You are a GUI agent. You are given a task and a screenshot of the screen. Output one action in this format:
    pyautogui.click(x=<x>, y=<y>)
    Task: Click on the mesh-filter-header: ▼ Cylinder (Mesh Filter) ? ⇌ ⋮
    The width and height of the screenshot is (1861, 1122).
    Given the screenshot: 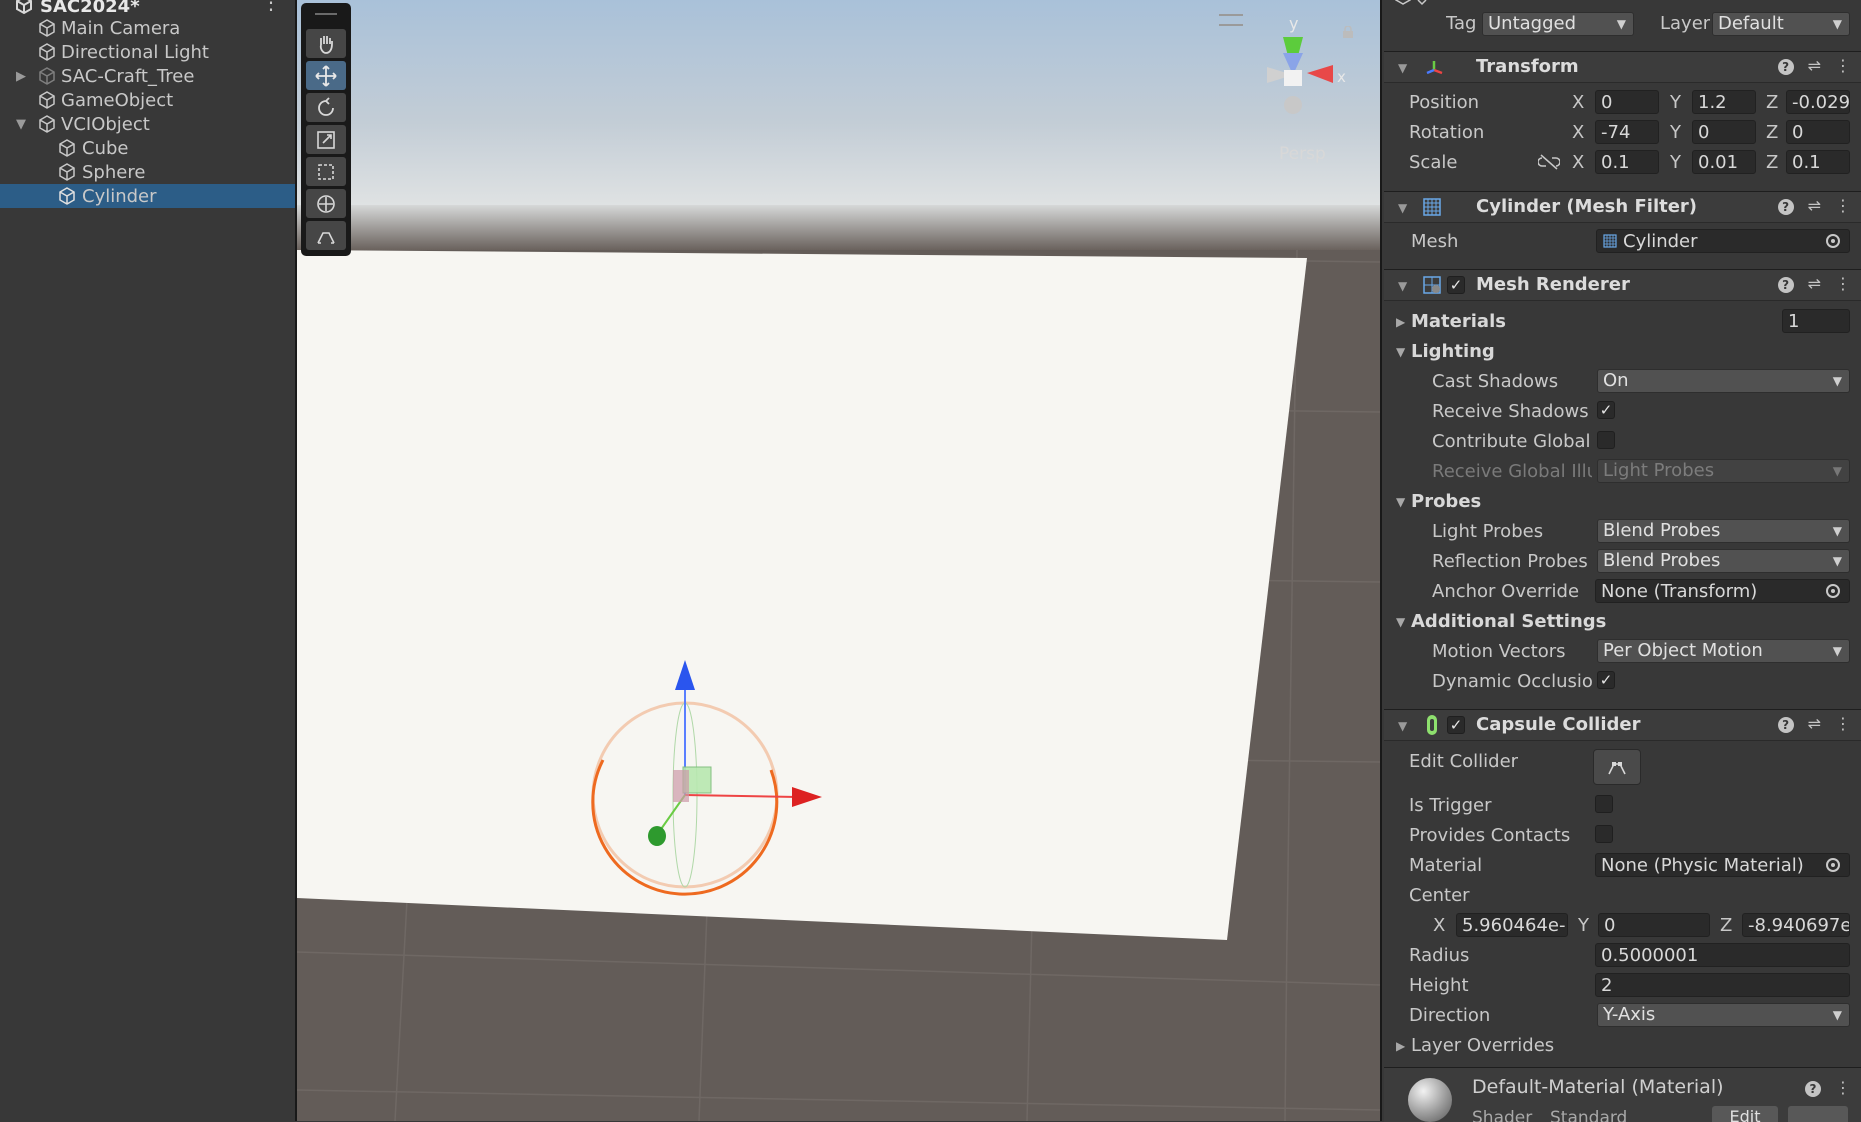 What is the action you would take?
    pyautogui.click(x=1622, y=207)
    